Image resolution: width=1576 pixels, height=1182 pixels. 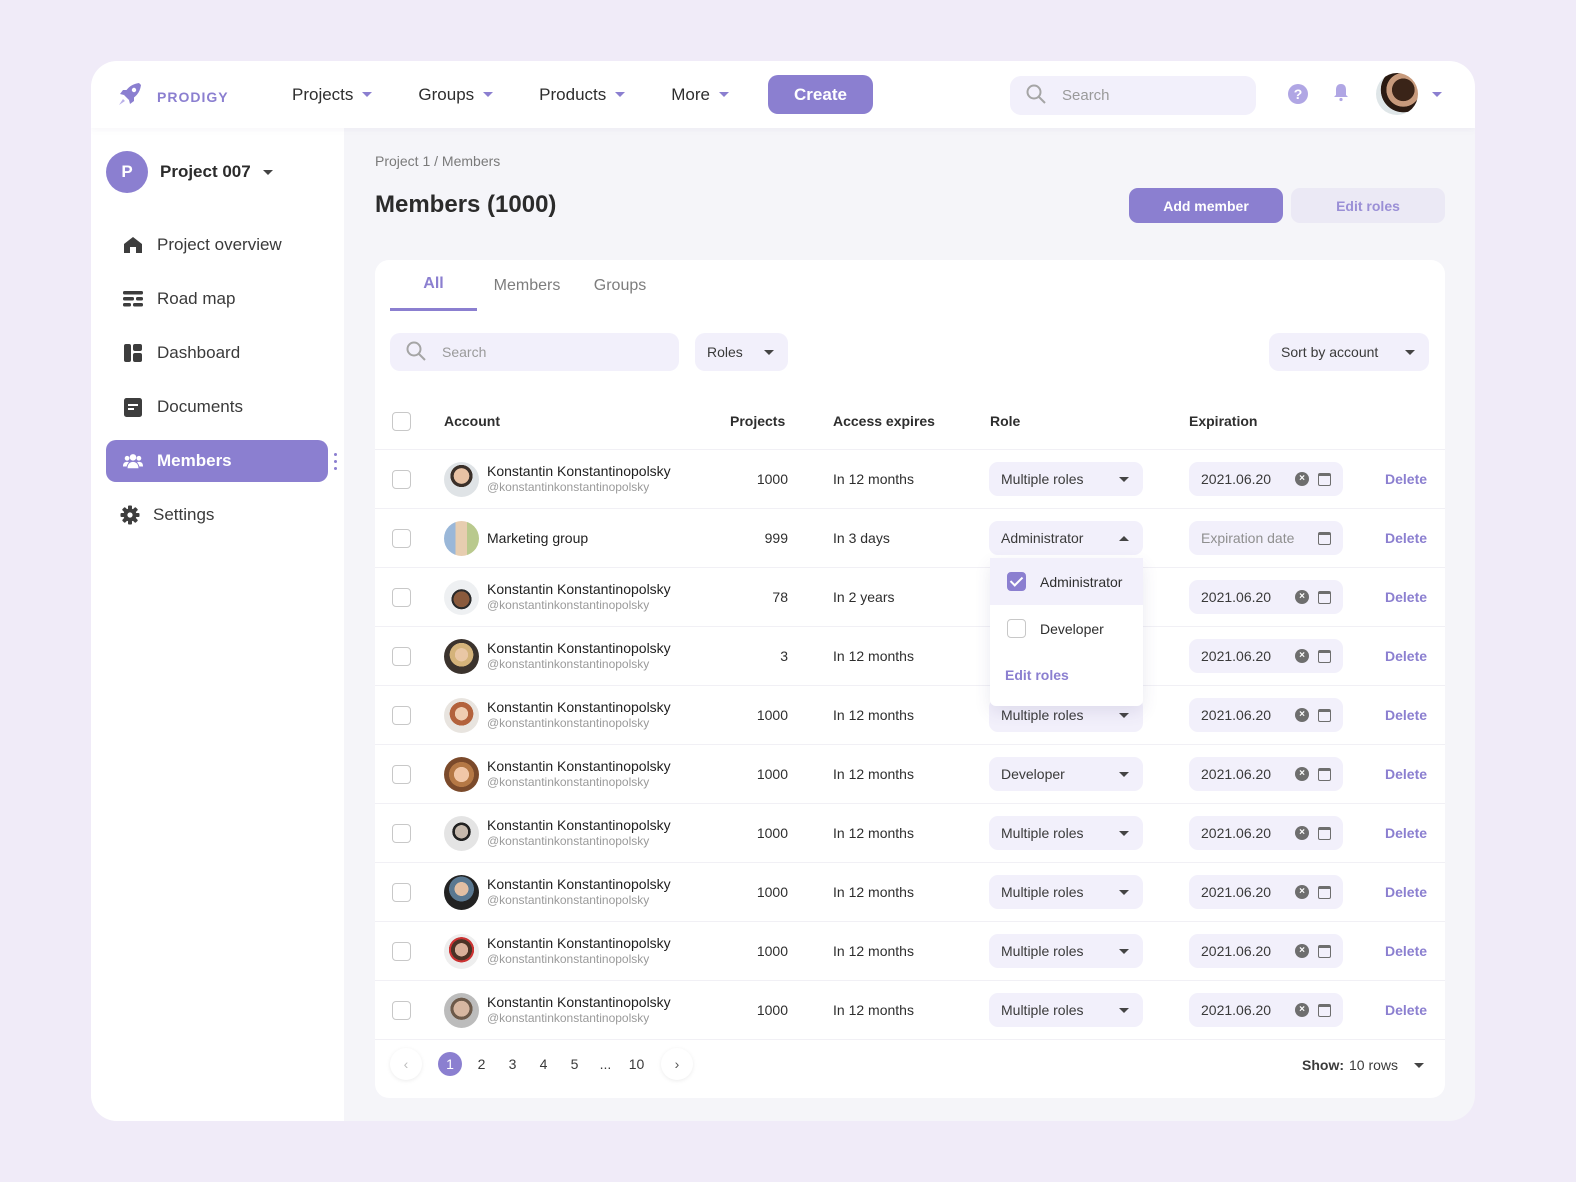 I want to click on next-page-icon: ›, so click(x=677, y=1064).